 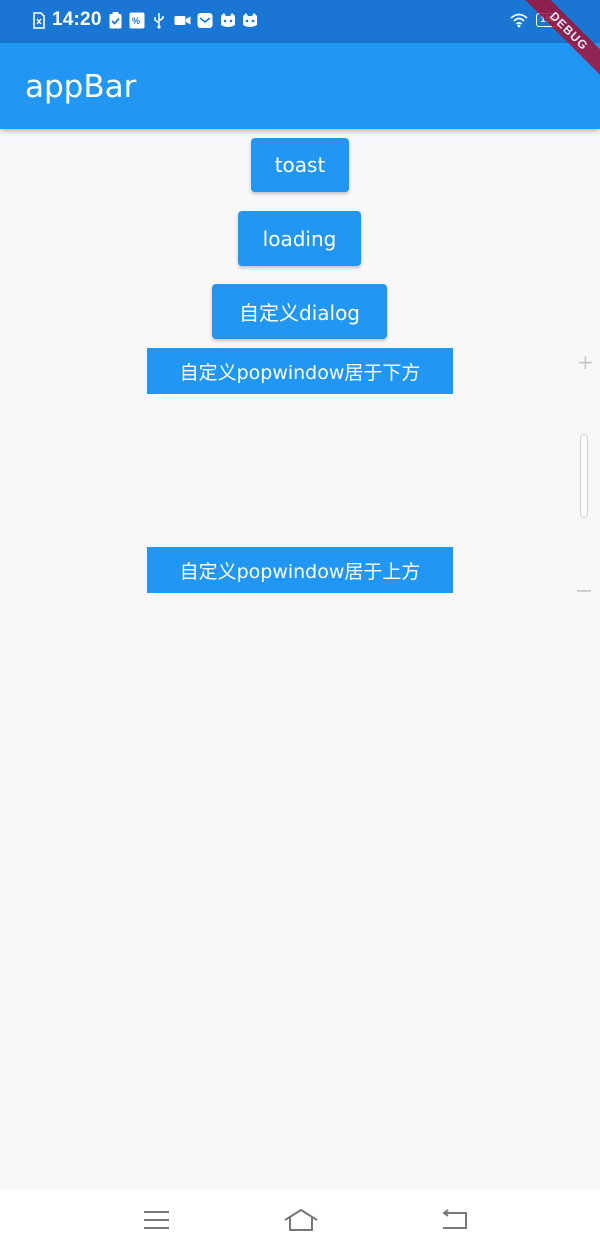 What do you see at coordinates (300, 165) in the screenshot?
I see `toast-button: toast` at bounding box center [300, 165].